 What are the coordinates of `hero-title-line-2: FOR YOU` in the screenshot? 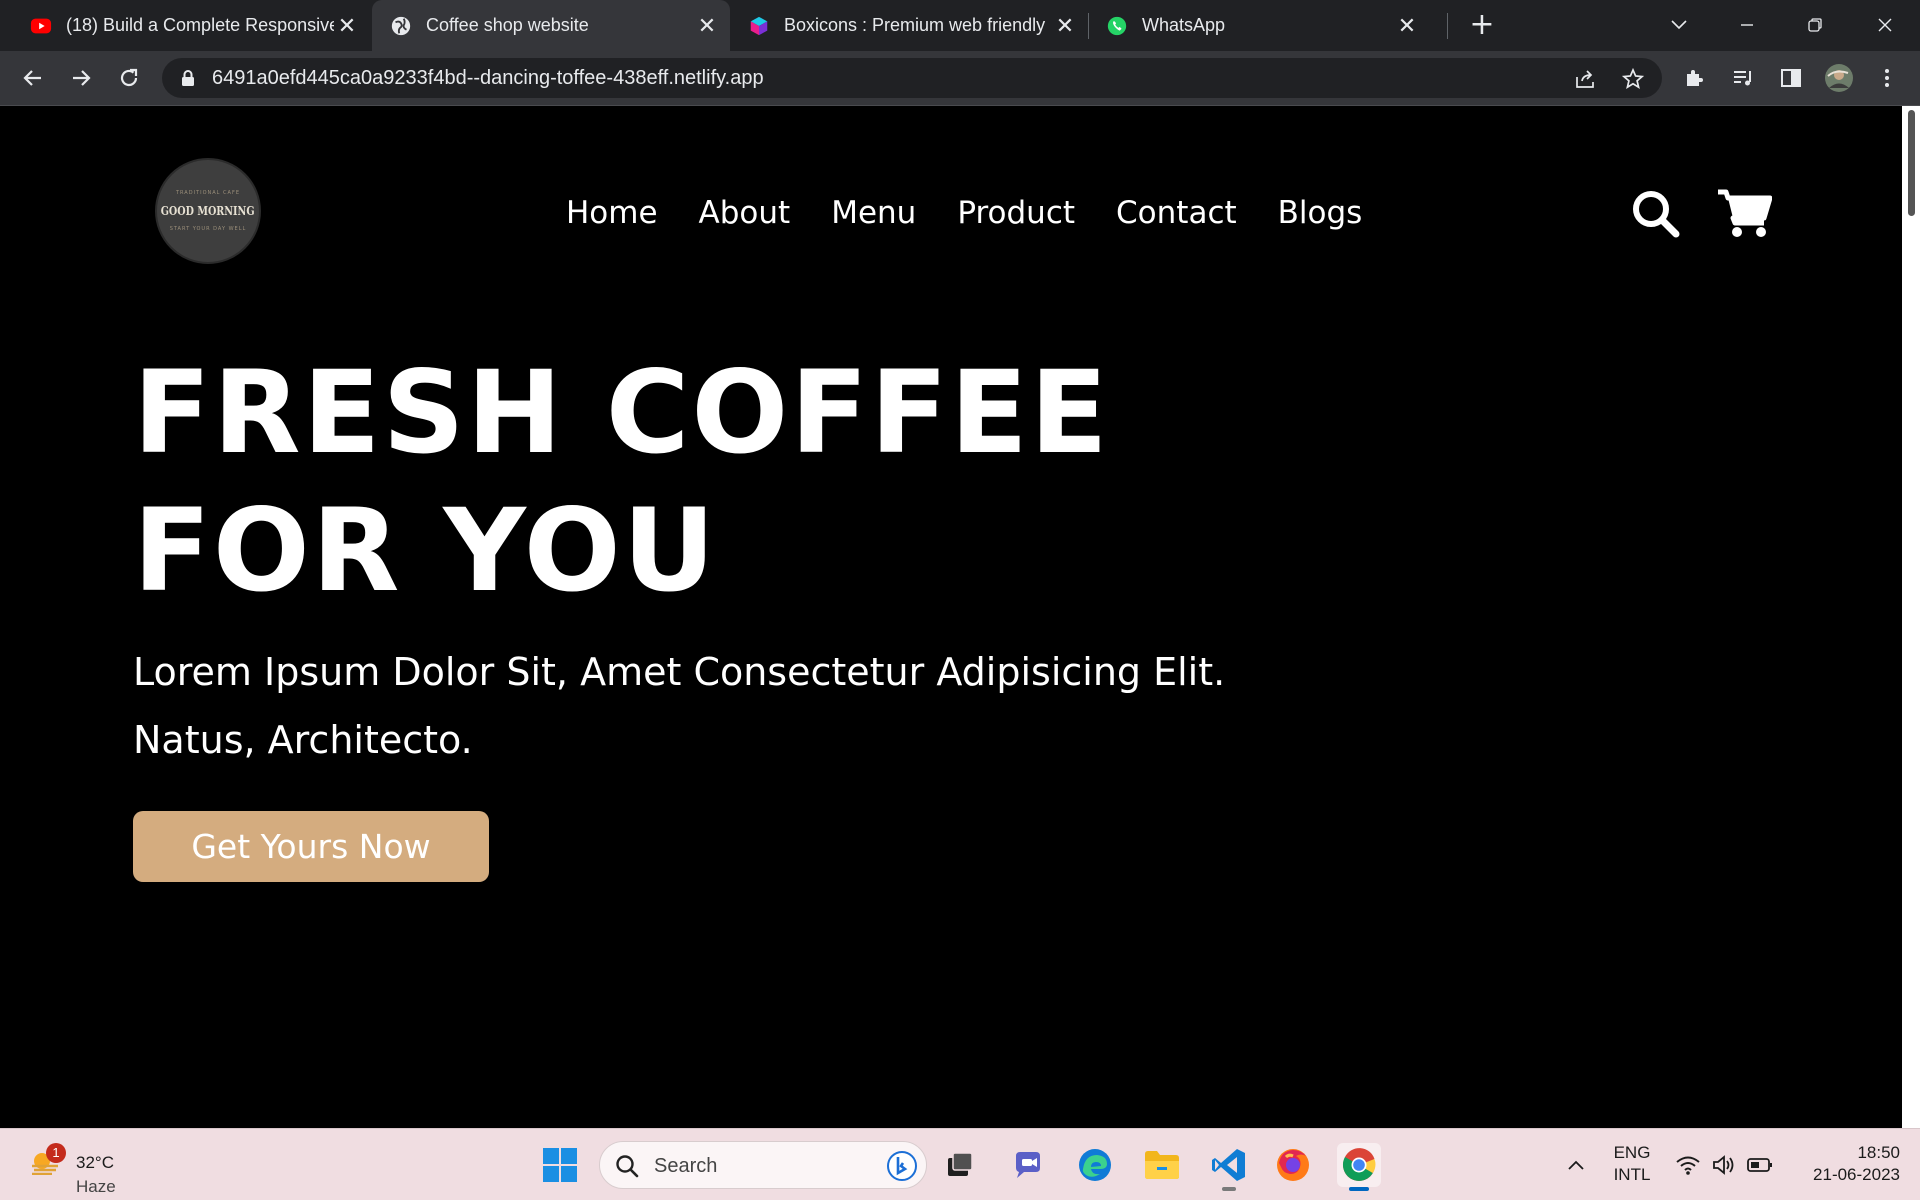 It's located at (425, 550).